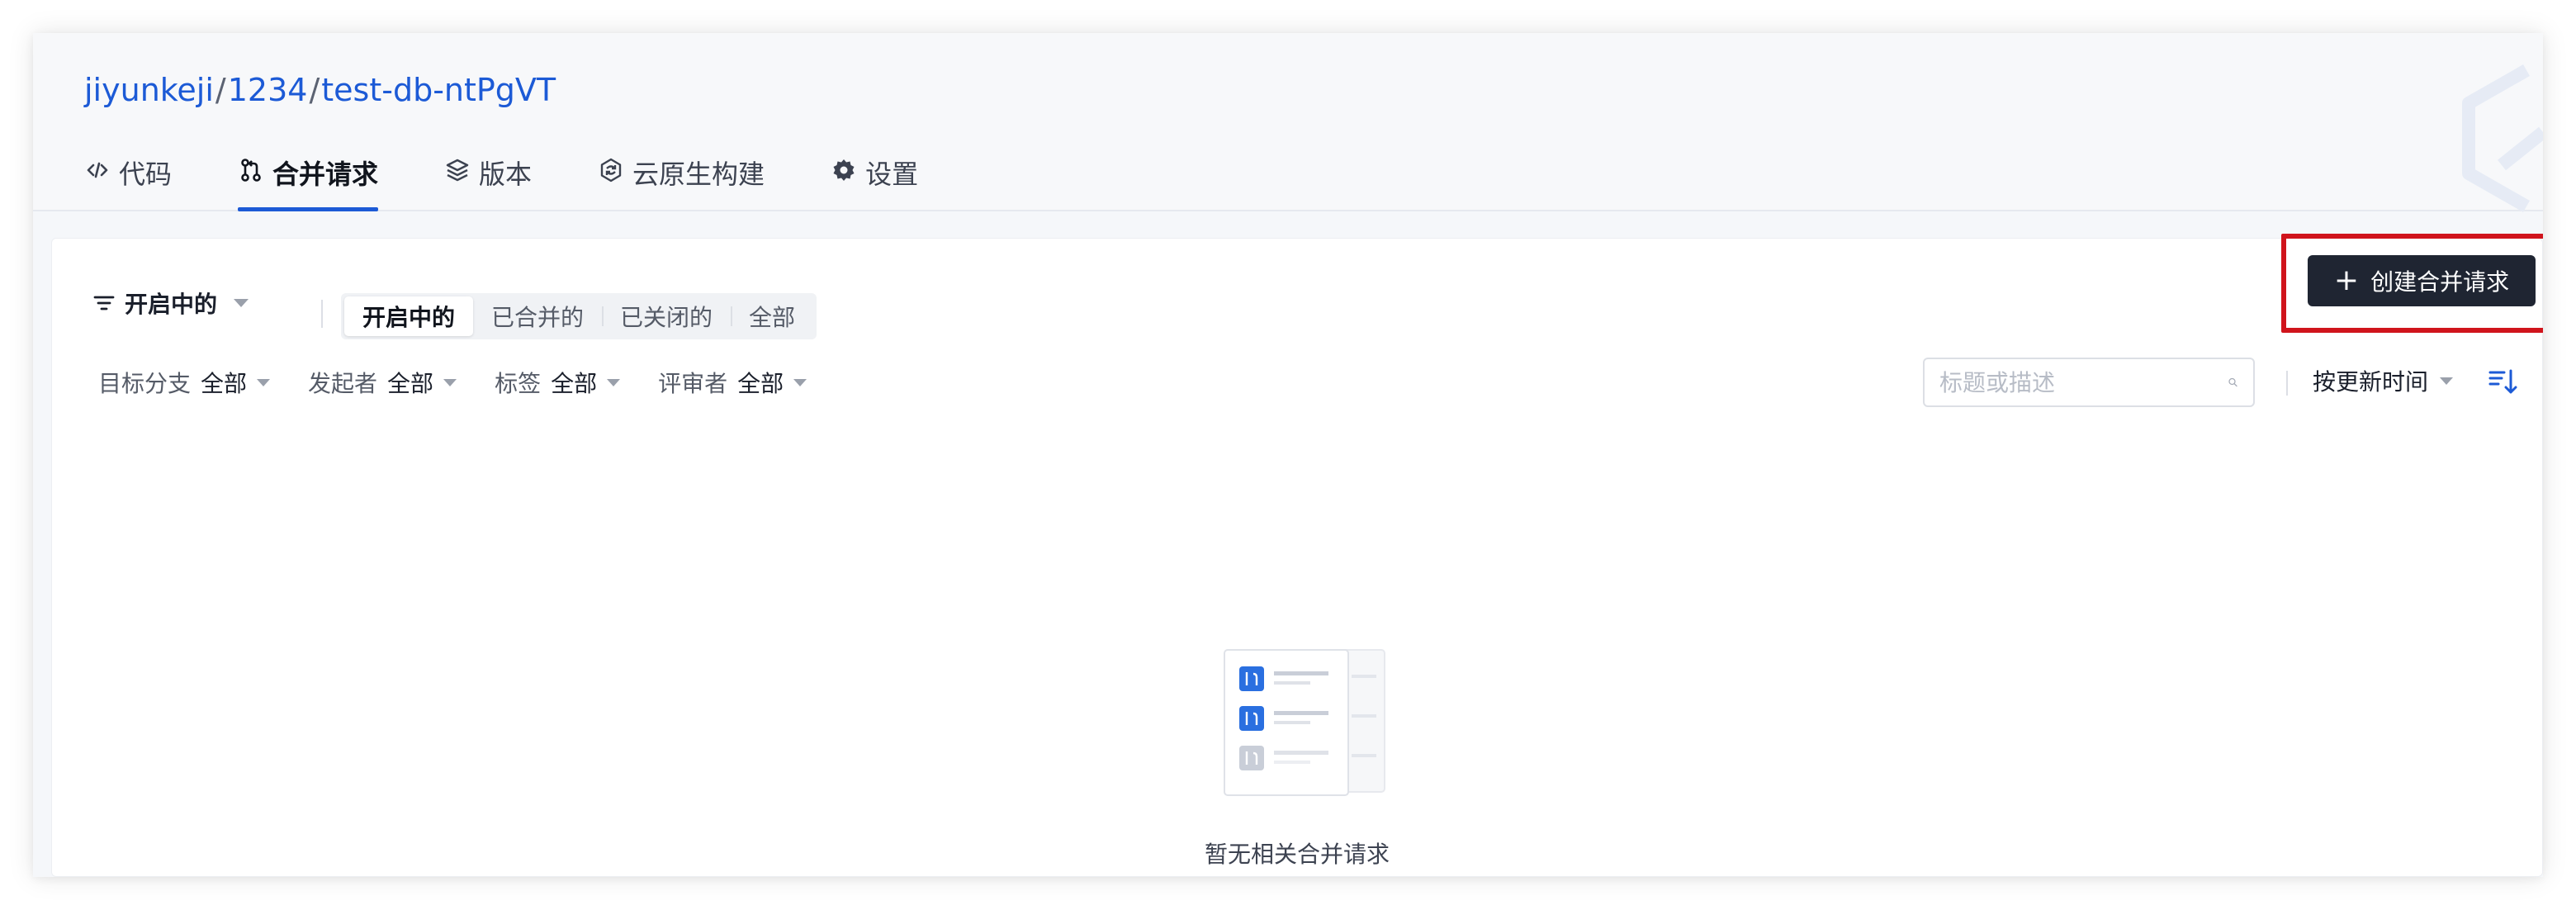  What do you see at coordinates (537, 316) in the screenshot?
I see `segment-merged: 已合并的` at bounding box center [537, 316].